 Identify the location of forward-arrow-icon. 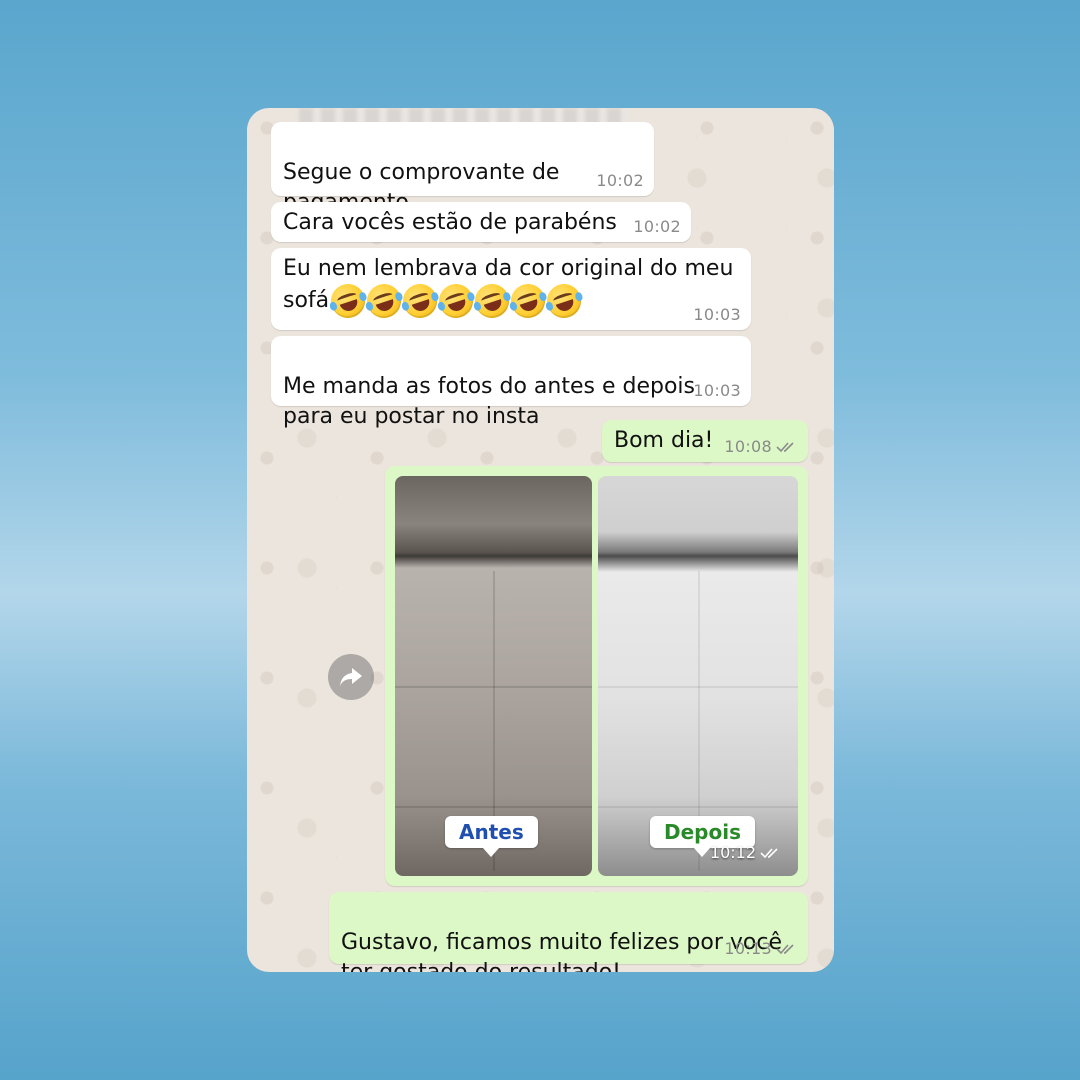
(351, 677).